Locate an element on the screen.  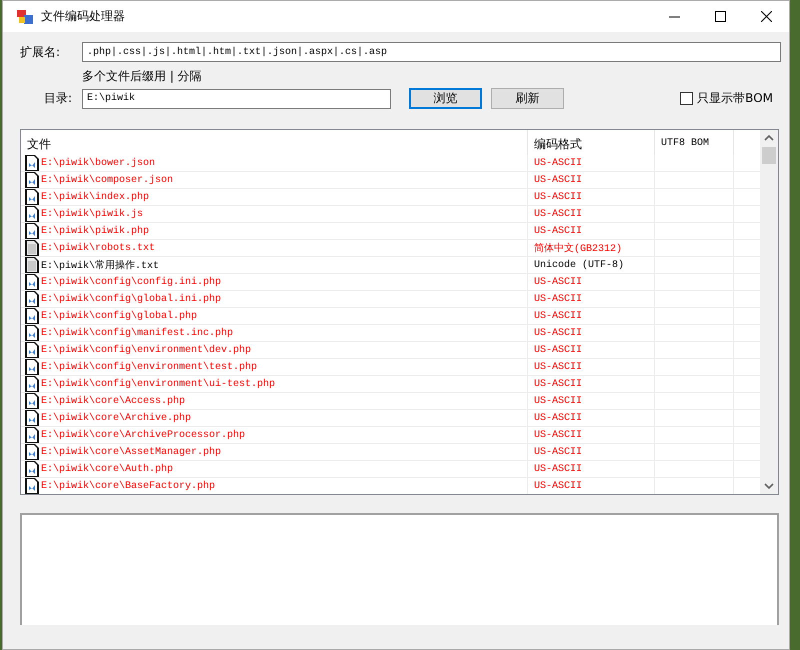
file-path: E:\piwik\config\environment\ui-test.php is located at coordinates (158, 384).